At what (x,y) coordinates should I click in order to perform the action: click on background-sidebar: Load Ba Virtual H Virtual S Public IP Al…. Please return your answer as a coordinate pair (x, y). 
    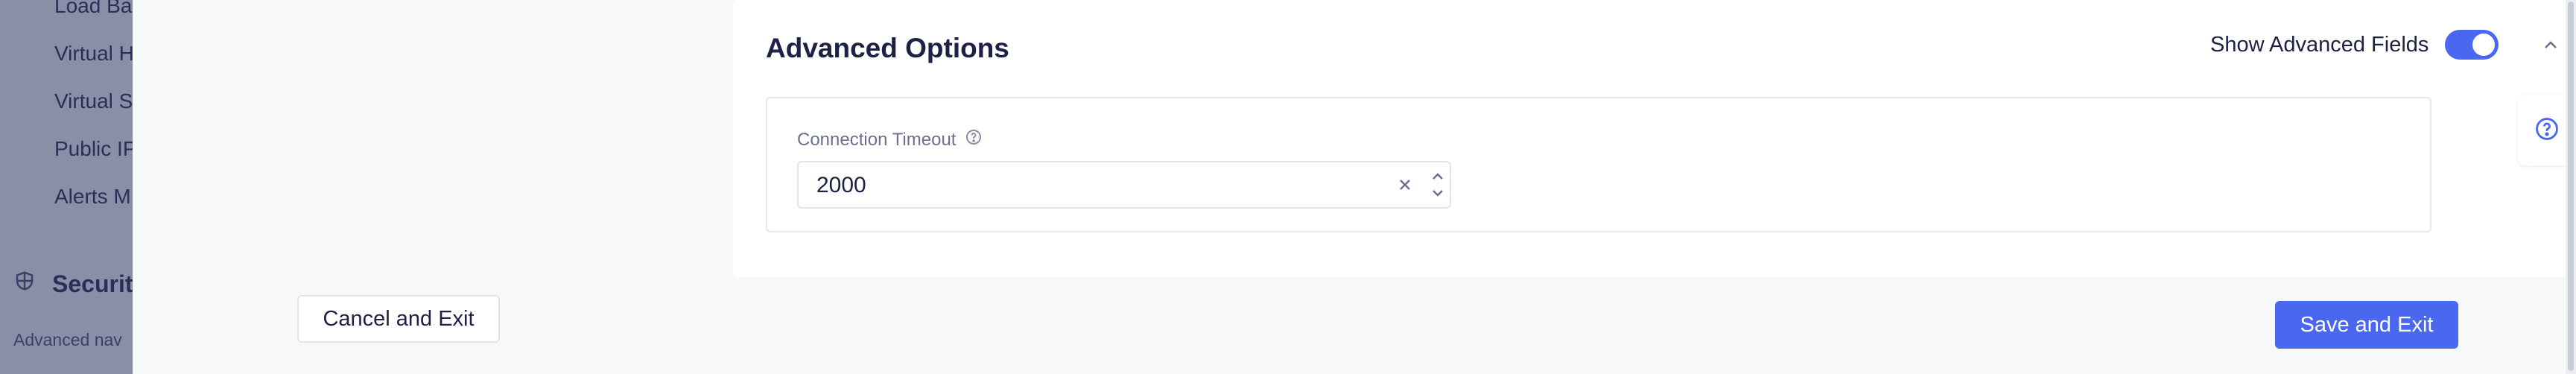
    Looking at the image, I should click on (66, 187).